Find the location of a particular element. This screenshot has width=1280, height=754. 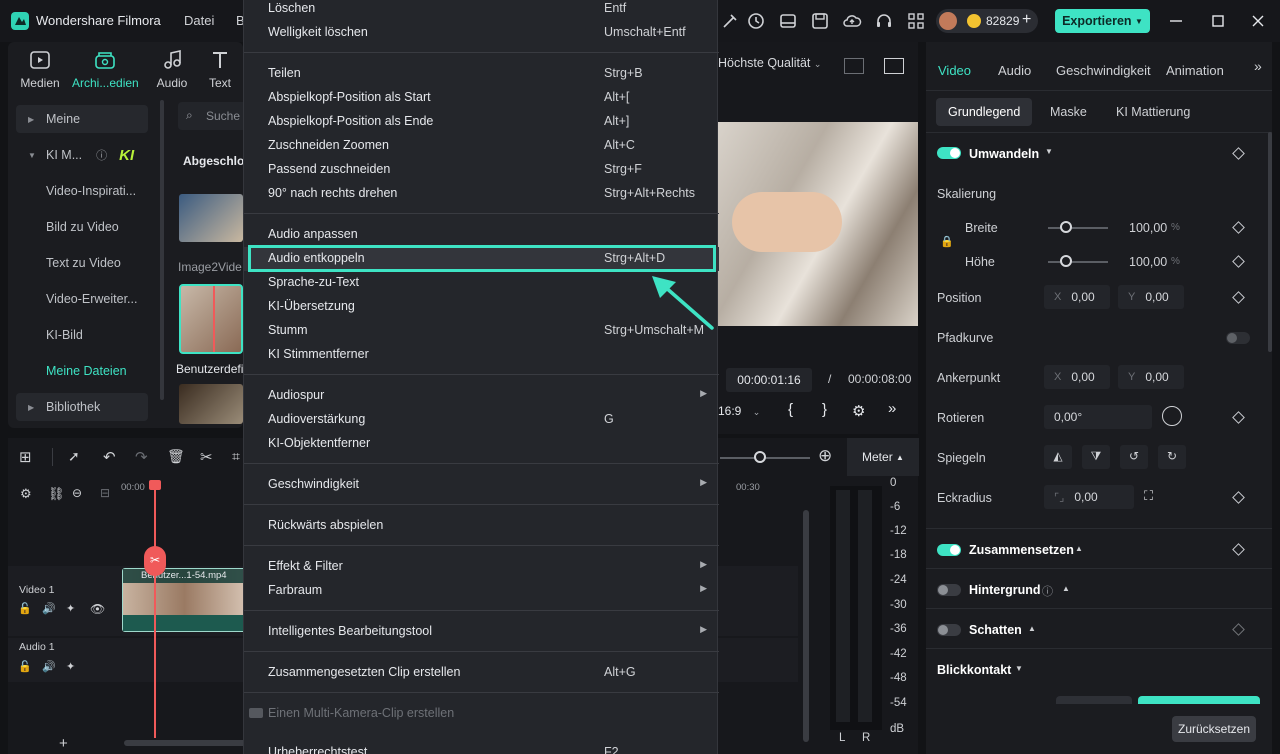

video-clip: Benutzer...1-54.mp4 is located at coordinates (184, 600).